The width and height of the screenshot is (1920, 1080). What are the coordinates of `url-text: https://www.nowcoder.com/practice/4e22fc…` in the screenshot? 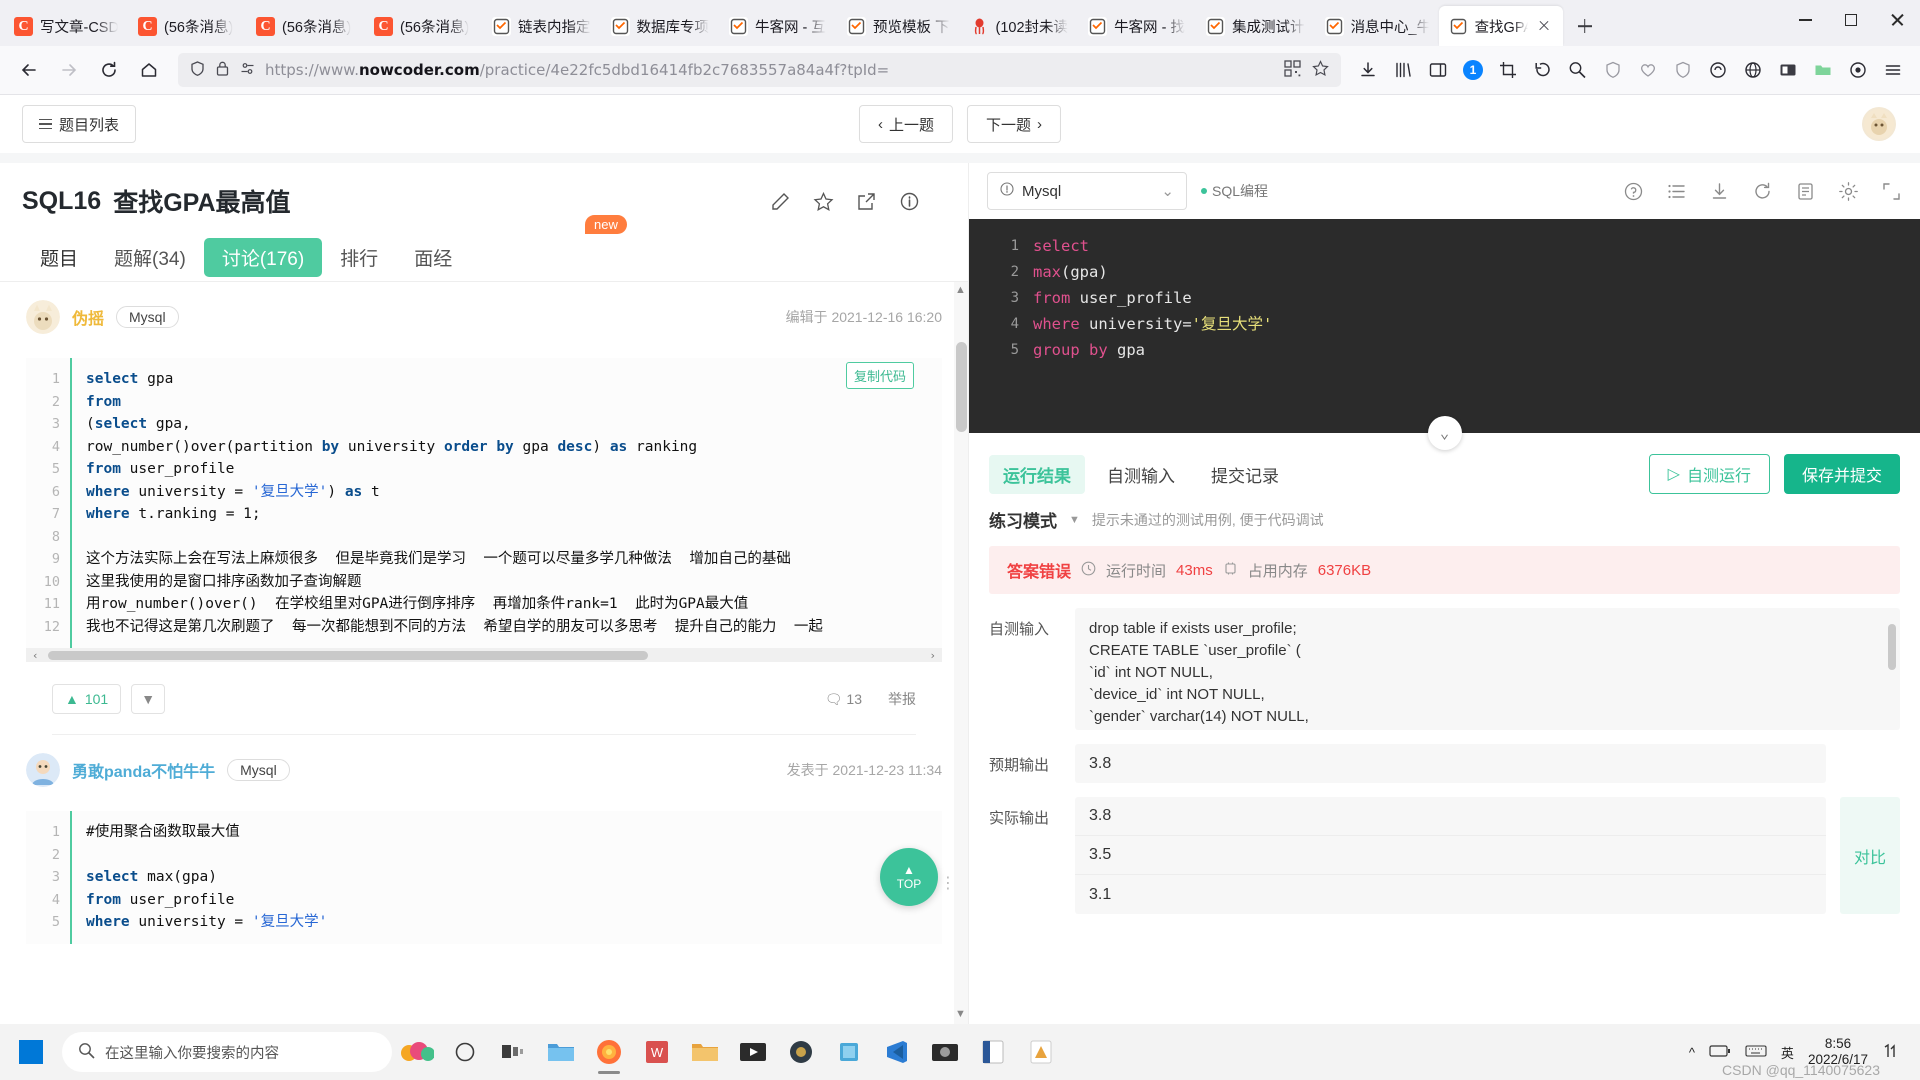 It's located at (769, 70).